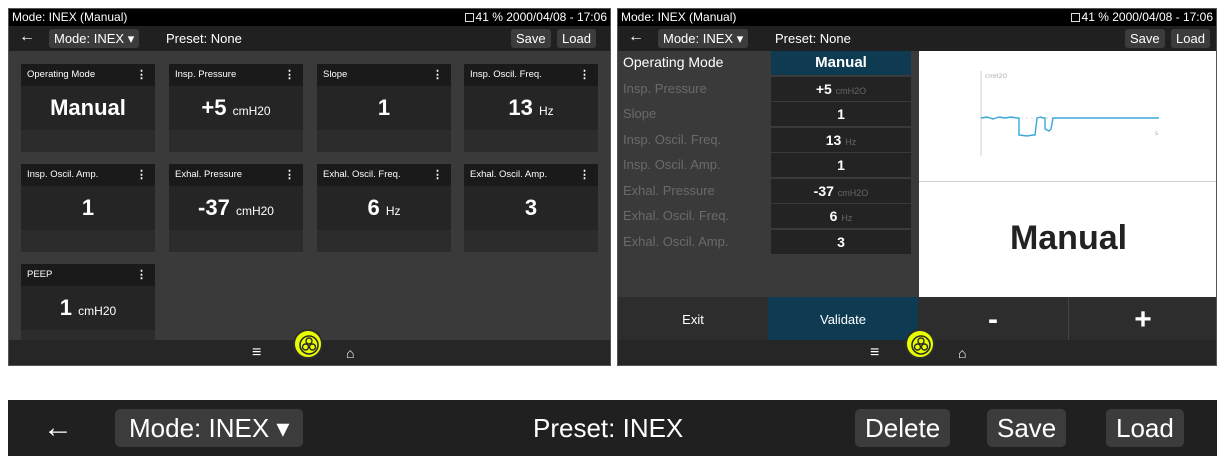 This screenshot has height=456, width=1220. Describe the element at coordinates (768, 191) in the screenshot. I see `param-row-exhal-pressure: Exhal. Pressure -37 cmH2O` at that location.